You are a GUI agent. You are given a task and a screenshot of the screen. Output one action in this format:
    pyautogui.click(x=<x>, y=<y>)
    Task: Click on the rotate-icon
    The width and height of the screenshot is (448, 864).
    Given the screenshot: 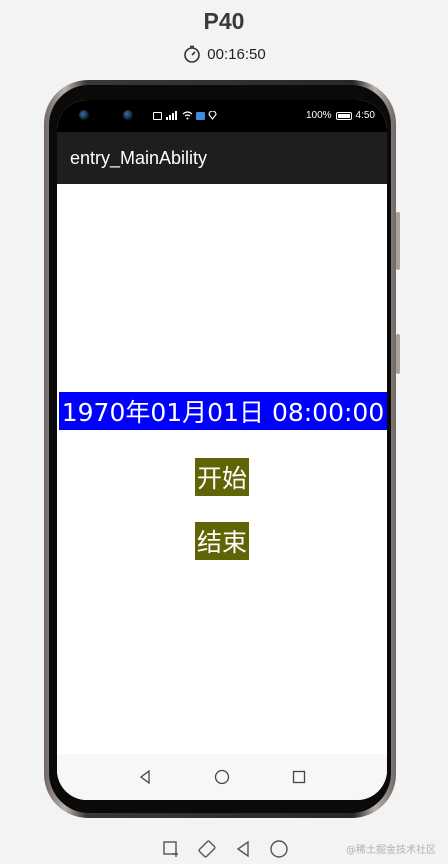 What is the action you would take?
    pyautogui.click(x=207, y=849)
    